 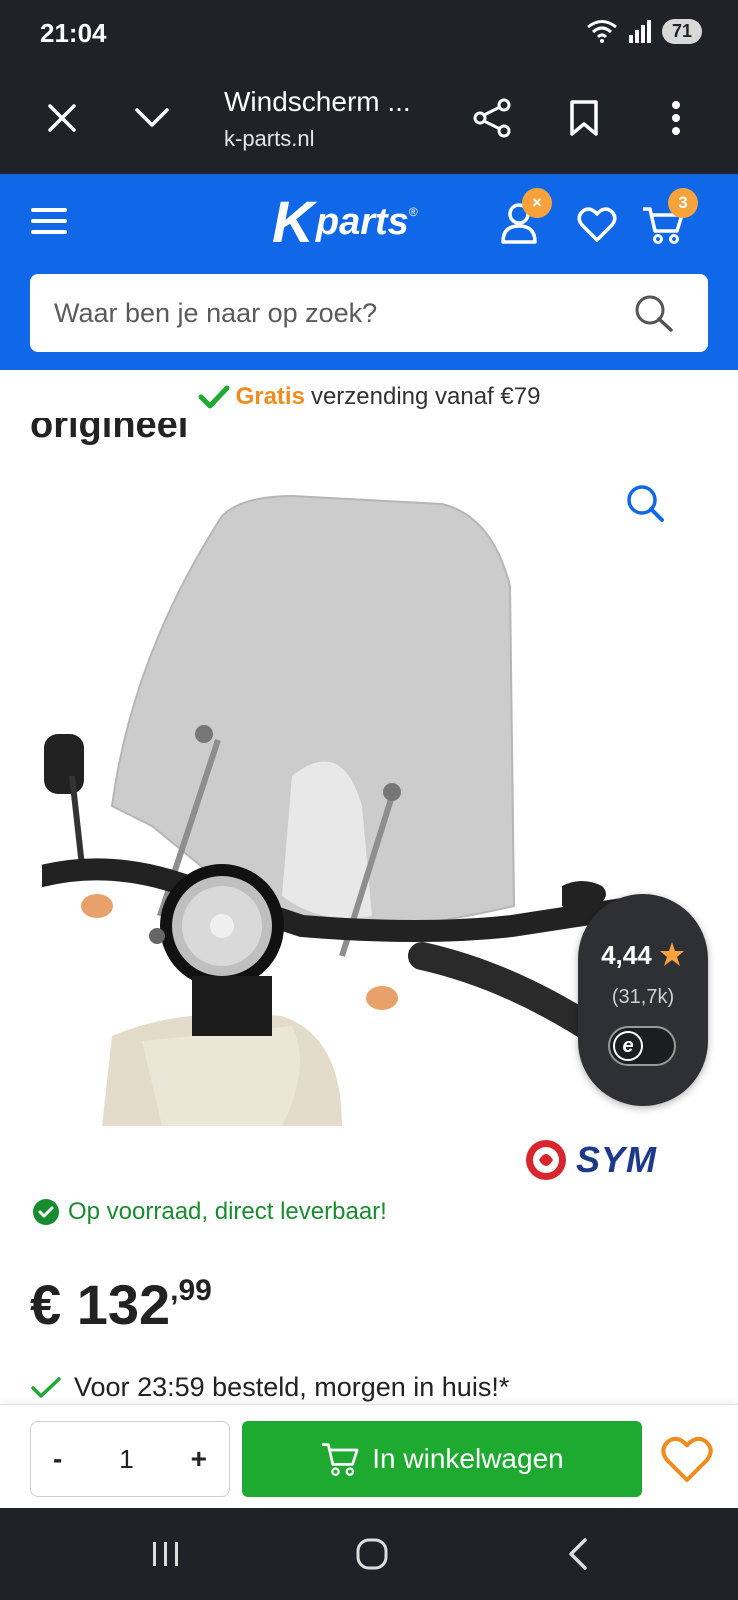 I want to click on add-to-cart-button: In winkelwagen, so click(x=442, y=1459).